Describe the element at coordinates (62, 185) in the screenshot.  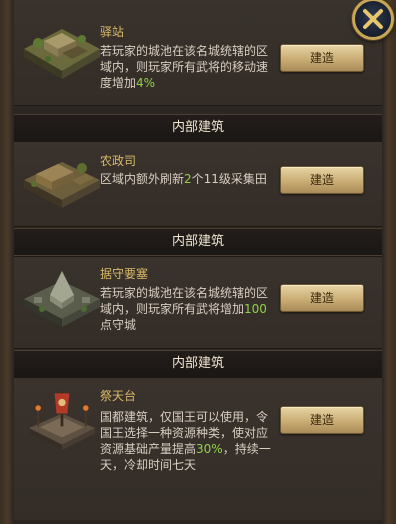
I see `farm-office-icon` at that location.